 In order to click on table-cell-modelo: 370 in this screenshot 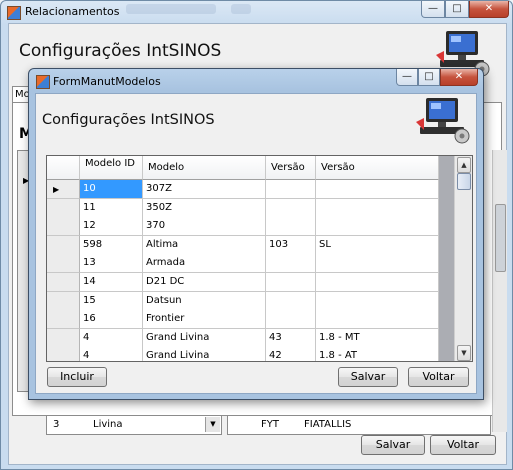, I will do `click(204, 226)`.